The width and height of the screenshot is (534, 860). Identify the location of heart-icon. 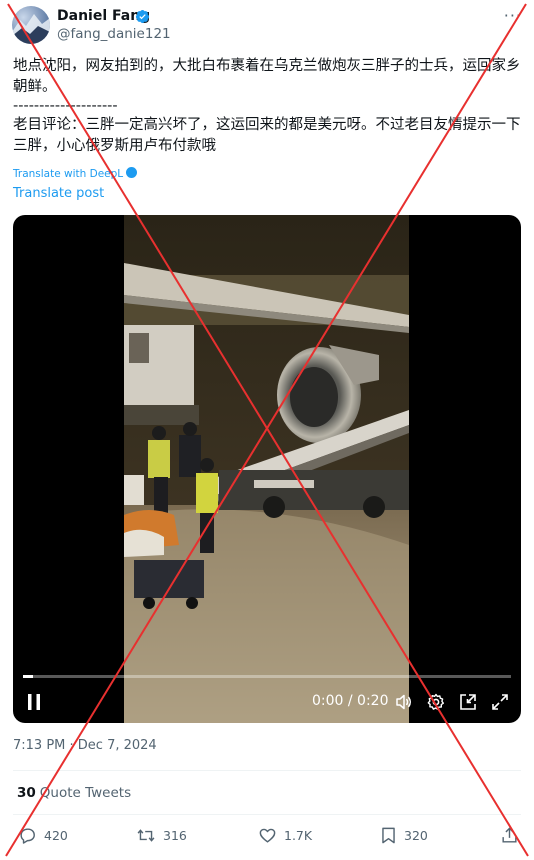
(267, 835).